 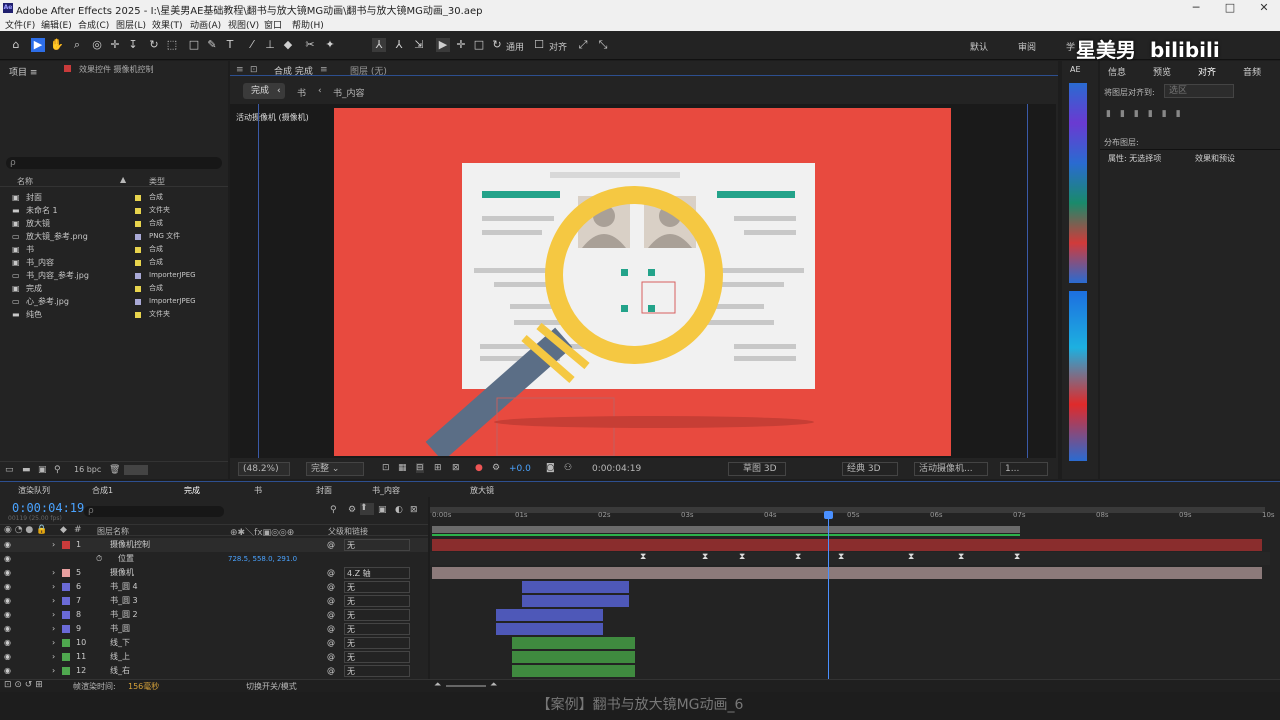 What do you see at coordinates (114, 236) in the screenshot?
I see `project-item: ▭ 放大镜_参考.png PNG 文件` at bounding box center [114, 236].